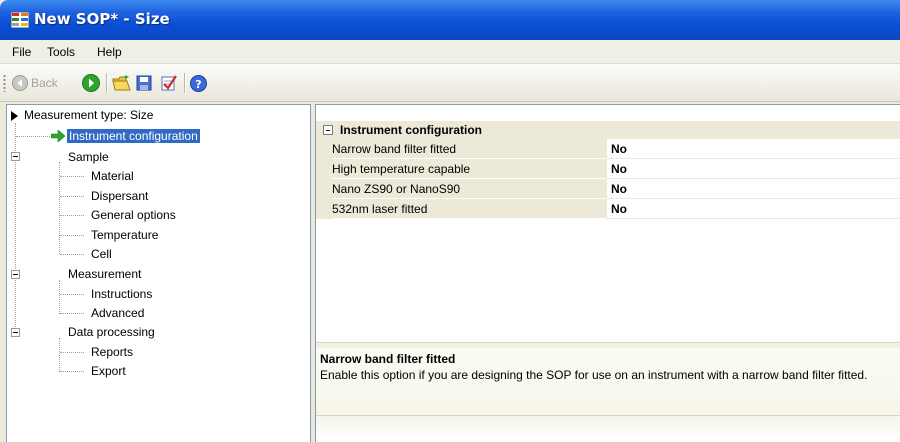 Image resolution: width=900 pixels, height=442 pixels. I want to click on save-icon, so click(144, 83).